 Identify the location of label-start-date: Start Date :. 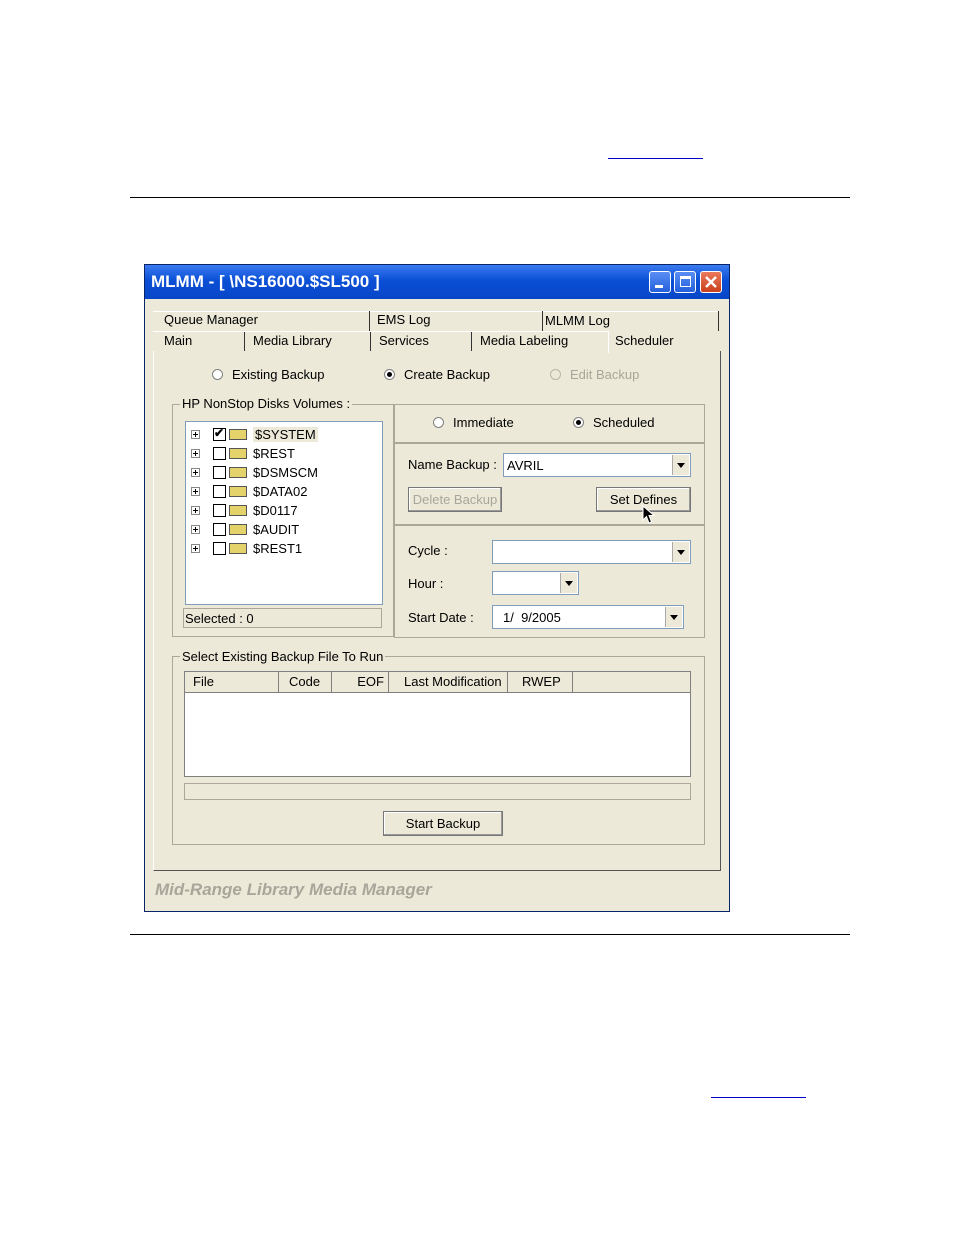
(441, 617).